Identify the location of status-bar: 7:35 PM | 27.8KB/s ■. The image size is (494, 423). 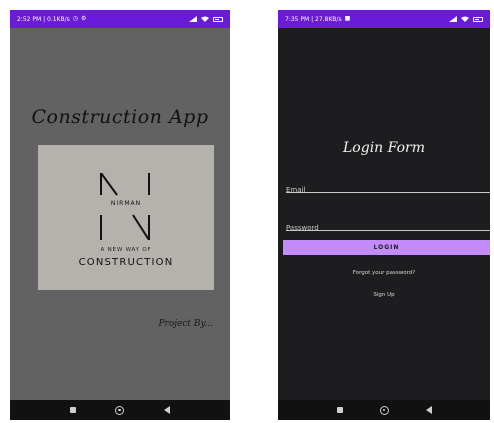
(384, 19).